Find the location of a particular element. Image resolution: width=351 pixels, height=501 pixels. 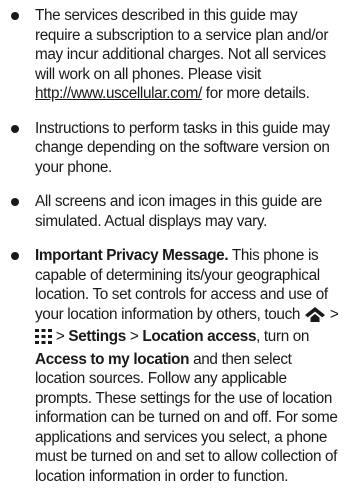

access-to-my-location-label: Access to my location is located at coordinates (112, 359).